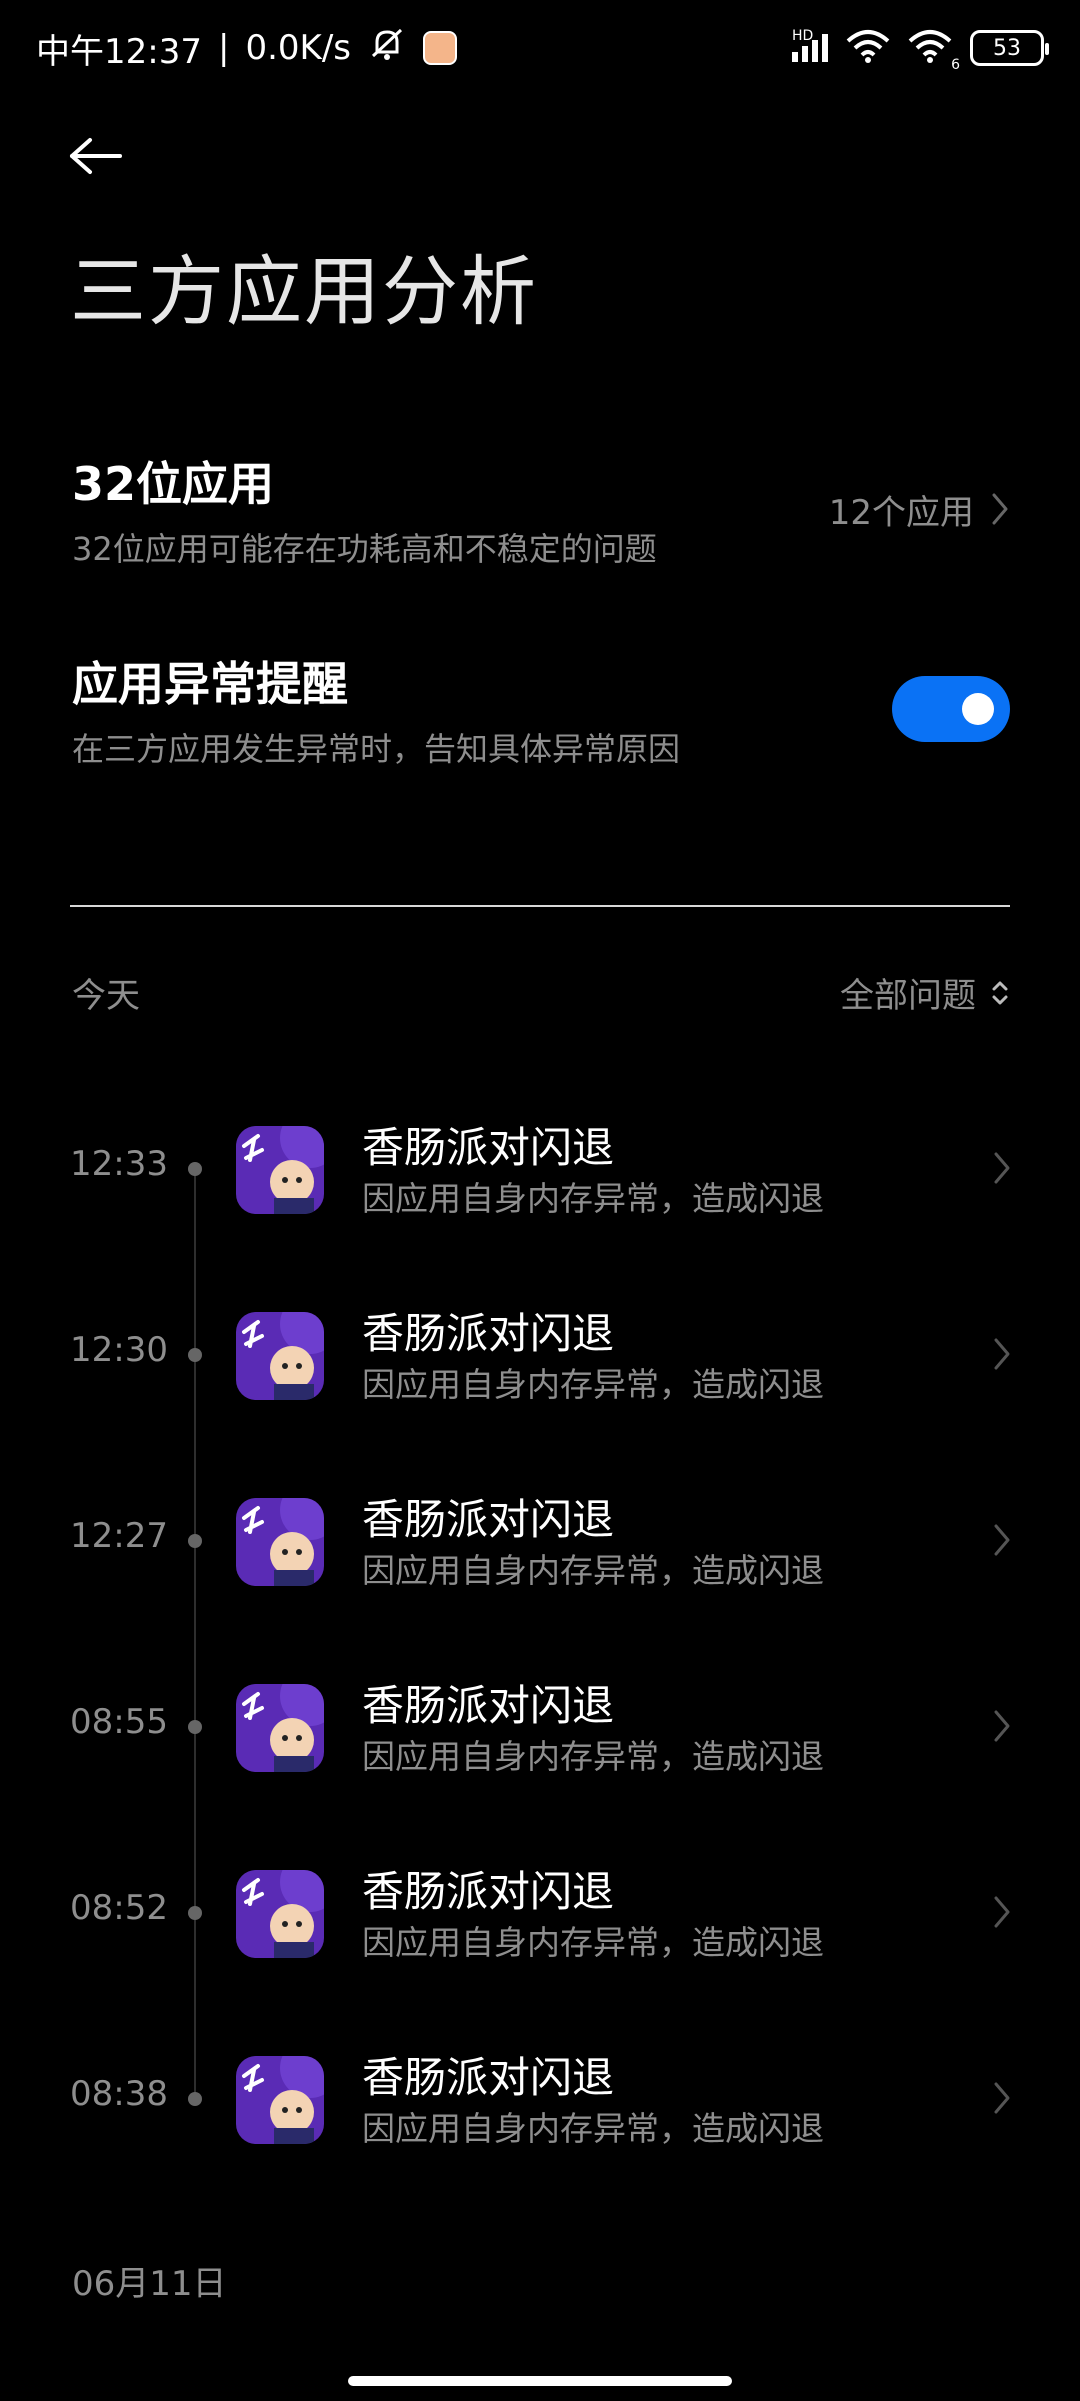 The width and height of the screenshot is (1080, 2401). What do you see at coordinates (298, 48) in the screenshot?
I see `network-speed: 0.0K/s` at bounding box center [298, 48].